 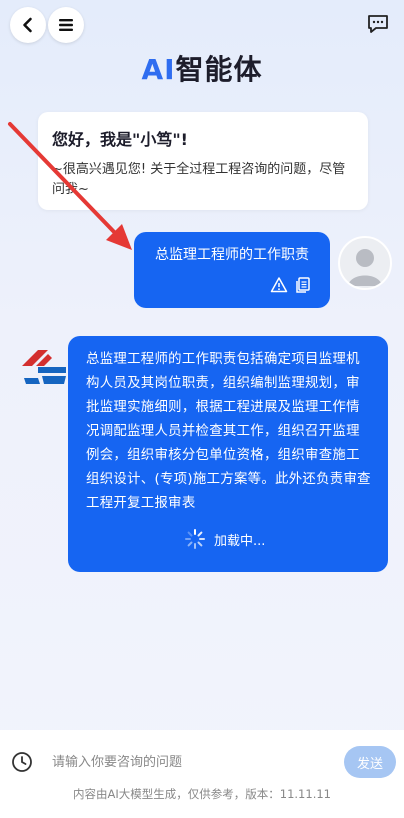 What do you see at coordinates (190, 762) in the screenshot?
I see `question-input` at bounding box center [190, 762].